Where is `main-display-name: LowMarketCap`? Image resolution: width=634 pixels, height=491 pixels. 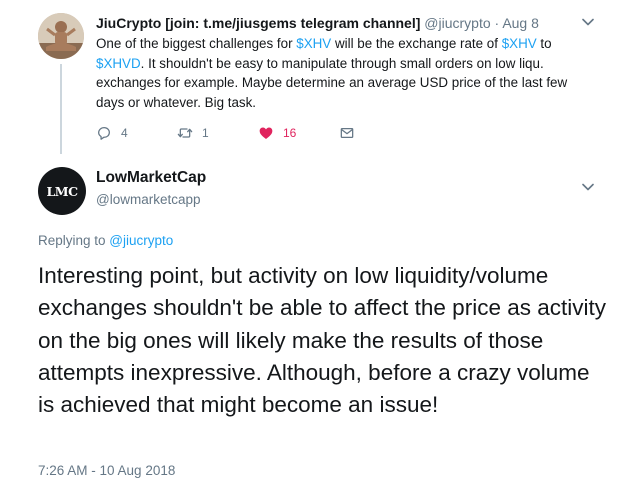 main-display-name: LowMarketCap is located at coordinates (151, 178).